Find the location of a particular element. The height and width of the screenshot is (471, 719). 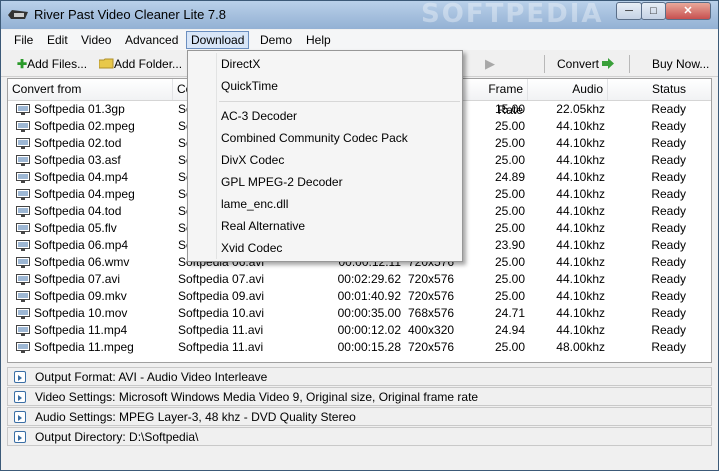

file-name: Softpedia 06.wmv is located at coordinates (82, 262).